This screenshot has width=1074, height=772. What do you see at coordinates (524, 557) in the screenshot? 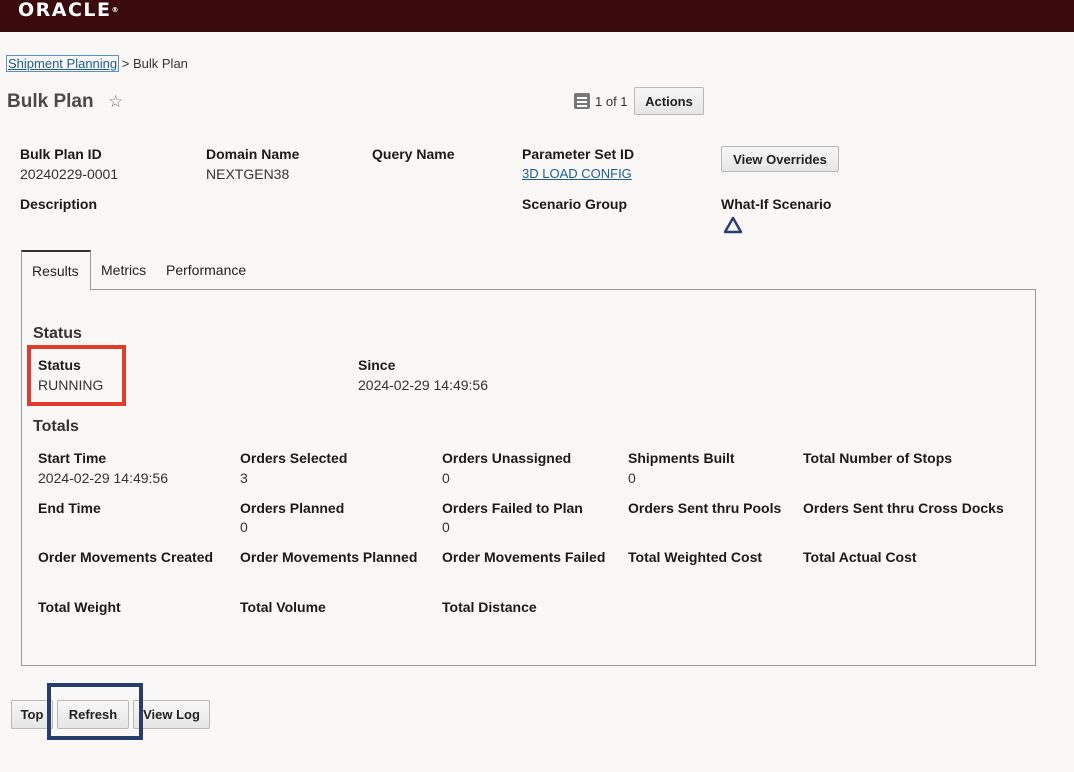
I see `om-failed-label: Order Movements Failed` at bounding box center [524, 557].